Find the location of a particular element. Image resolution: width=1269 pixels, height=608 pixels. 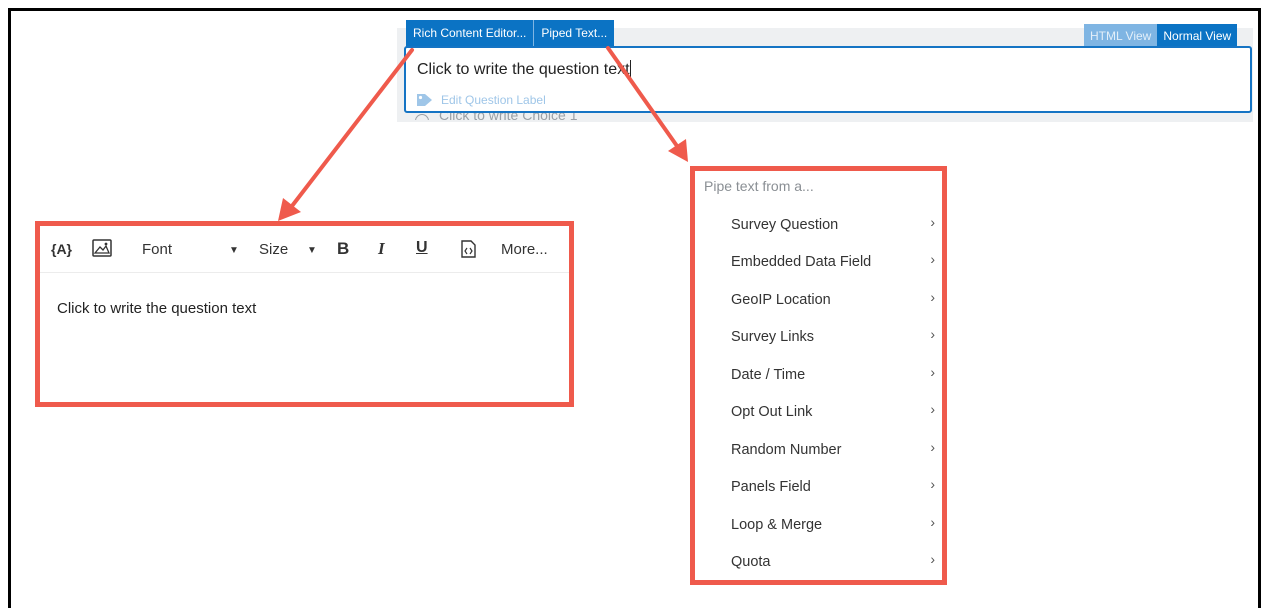

view-toggle: HTML View Normal View is located at coordinates (1161, 36).